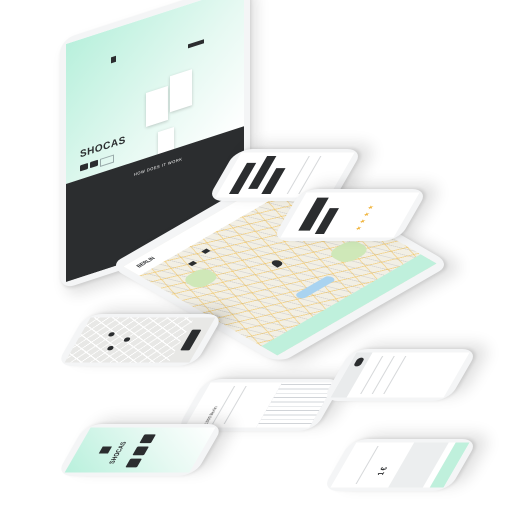  Describe the element at coordinates (359, 228) in the screenshot. I see `star-icon-1: ★` at that location.